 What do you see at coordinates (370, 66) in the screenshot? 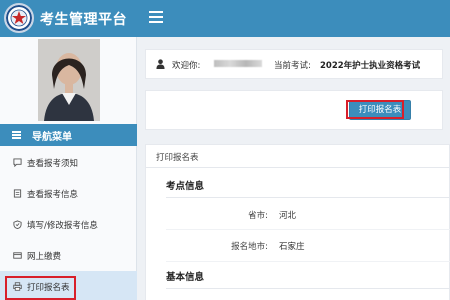
I see `current-exam-name: 2022年护士执业资格考试` at bounding box center [370, 66].